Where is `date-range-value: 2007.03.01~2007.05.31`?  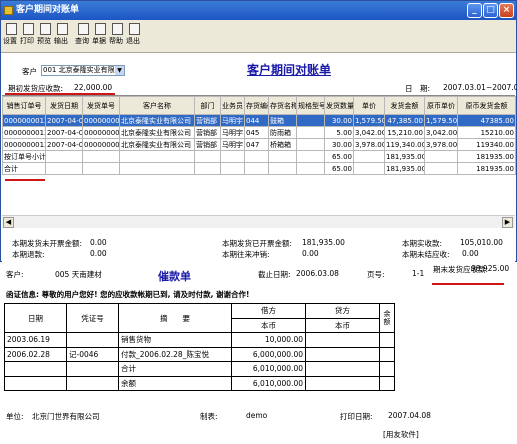
date-range-value: 2007.03.01~2007.05.31 is located at coordinates (480, 87).